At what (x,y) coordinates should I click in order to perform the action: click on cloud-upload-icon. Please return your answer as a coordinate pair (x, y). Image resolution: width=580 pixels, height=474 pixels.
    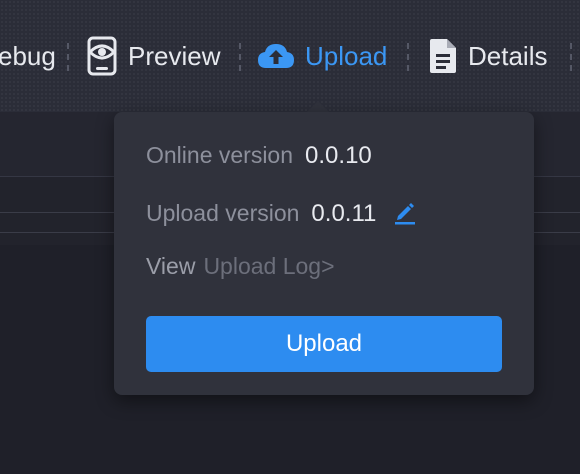
    Looking at the image, I should click on (276, 56).